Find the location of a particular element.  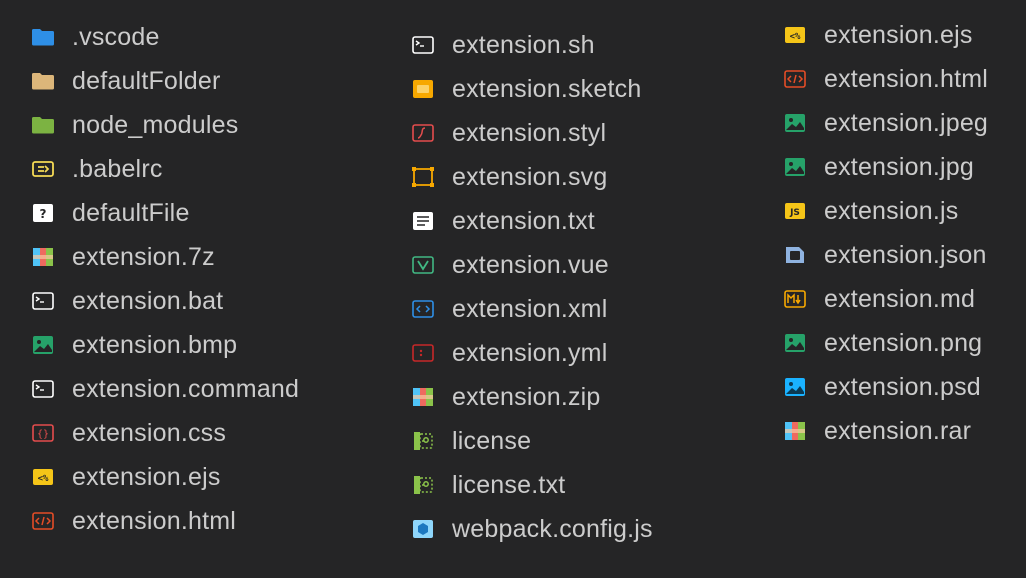

folder-icon is located at coordinates (43, 81).